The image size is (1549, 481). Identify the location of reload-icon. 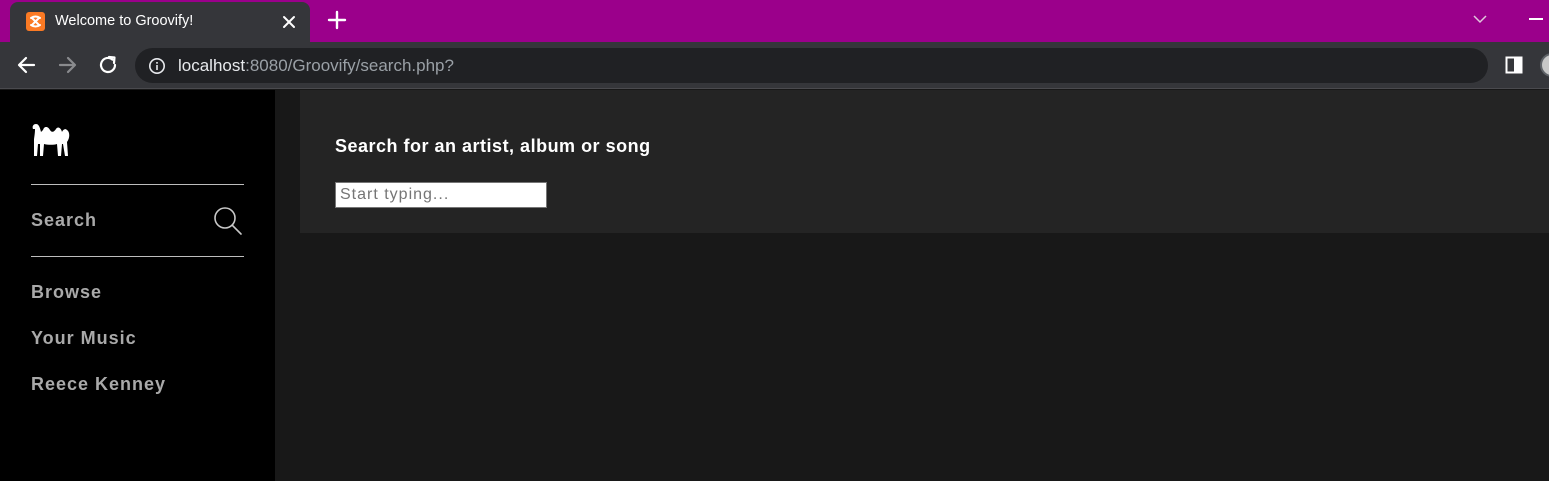
(108, 65).